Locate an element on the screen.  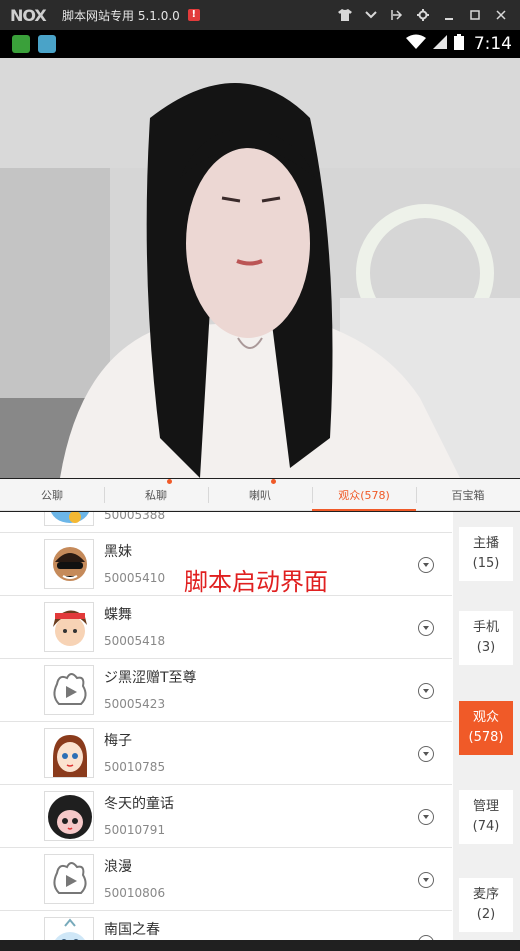
window-controls is located at coordinates (423, 15).